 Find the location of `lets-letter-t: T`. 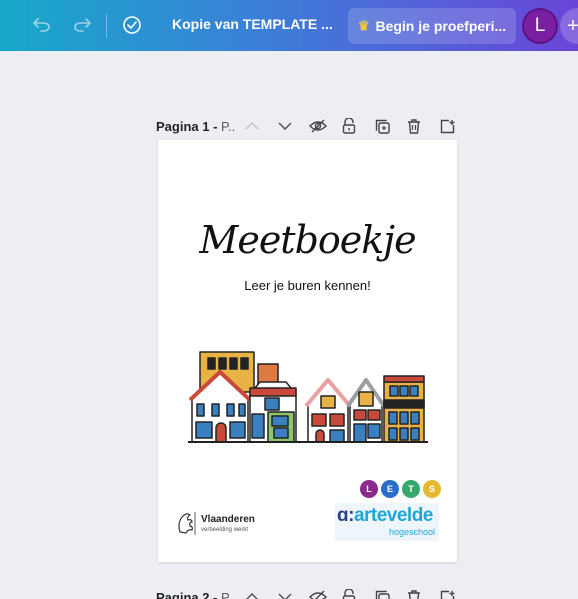

lets-letter-t: T is located at coordinates (411, 489).